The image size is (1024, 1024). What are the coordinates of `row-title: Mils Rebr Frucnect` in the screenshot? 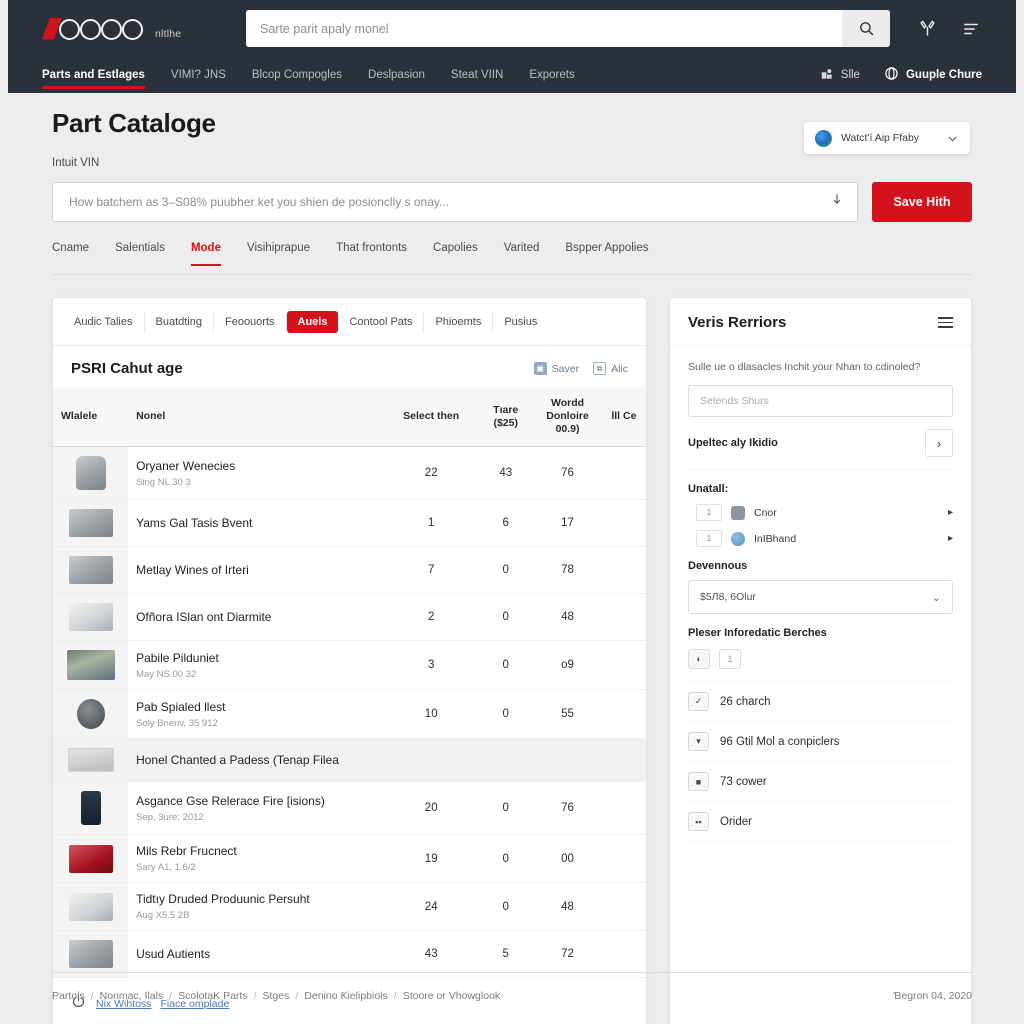 It's located at (186, 851).